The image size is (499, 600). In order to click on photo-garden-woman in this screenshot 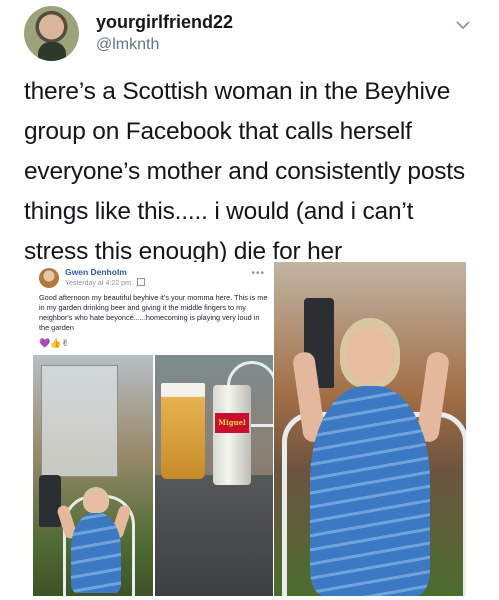, I will do `click(93, 475)`.